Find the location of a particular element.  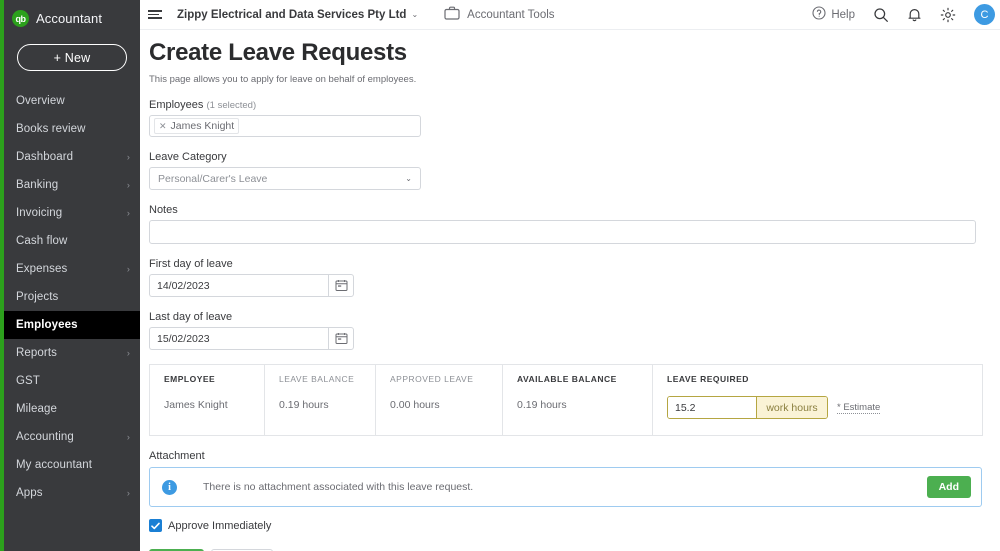

sidebar-item-label: Projects is located at coordinates (37, 297).